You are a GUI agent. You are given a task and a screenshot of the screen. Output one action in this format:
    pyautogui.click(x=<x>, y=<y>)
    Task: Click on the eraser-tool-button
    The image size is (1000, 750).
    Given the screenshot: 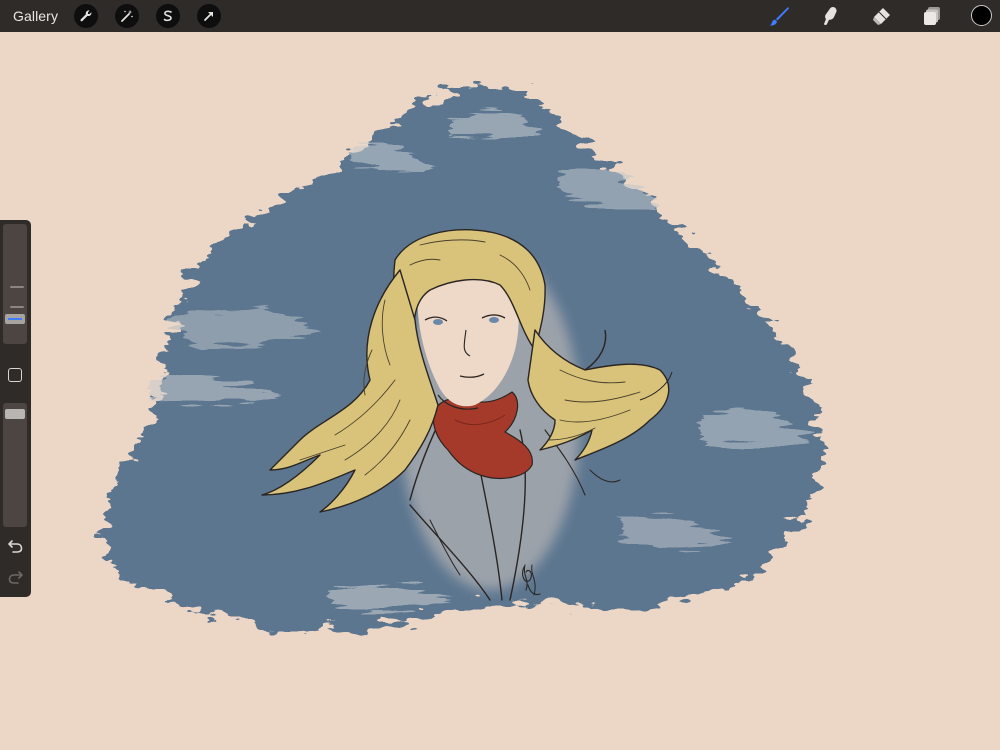 What is the action you would take?
    pyautogui.click(x=881, y=16)
    